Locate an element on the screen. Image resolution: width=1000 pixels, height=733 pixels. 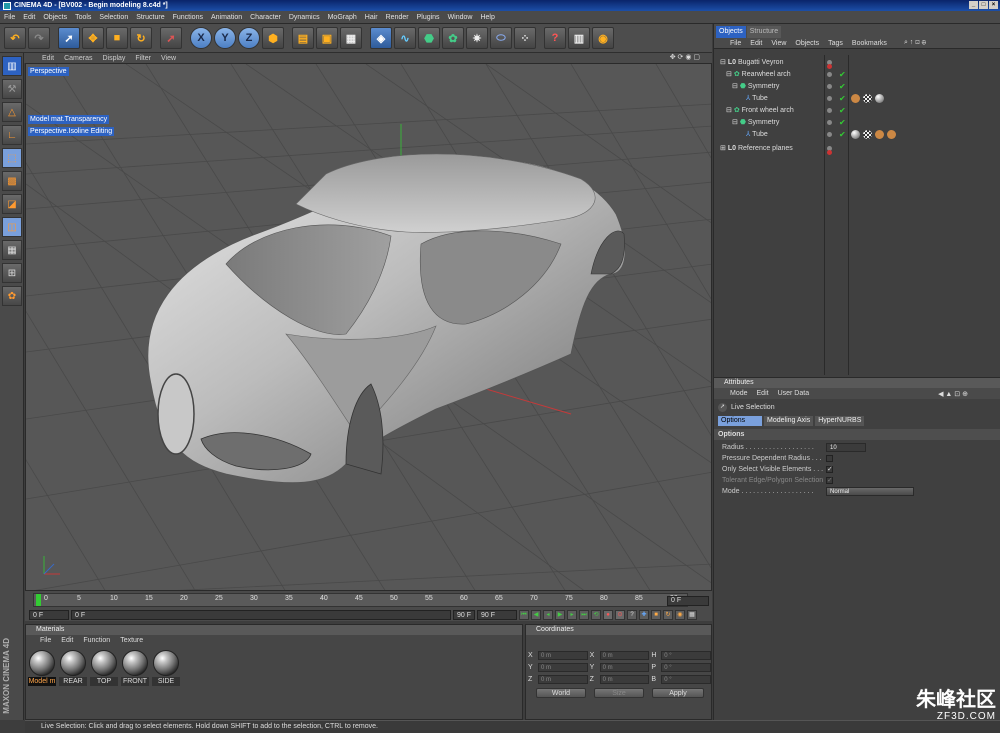
tab-options: Options is located at coordinates (740, 421).